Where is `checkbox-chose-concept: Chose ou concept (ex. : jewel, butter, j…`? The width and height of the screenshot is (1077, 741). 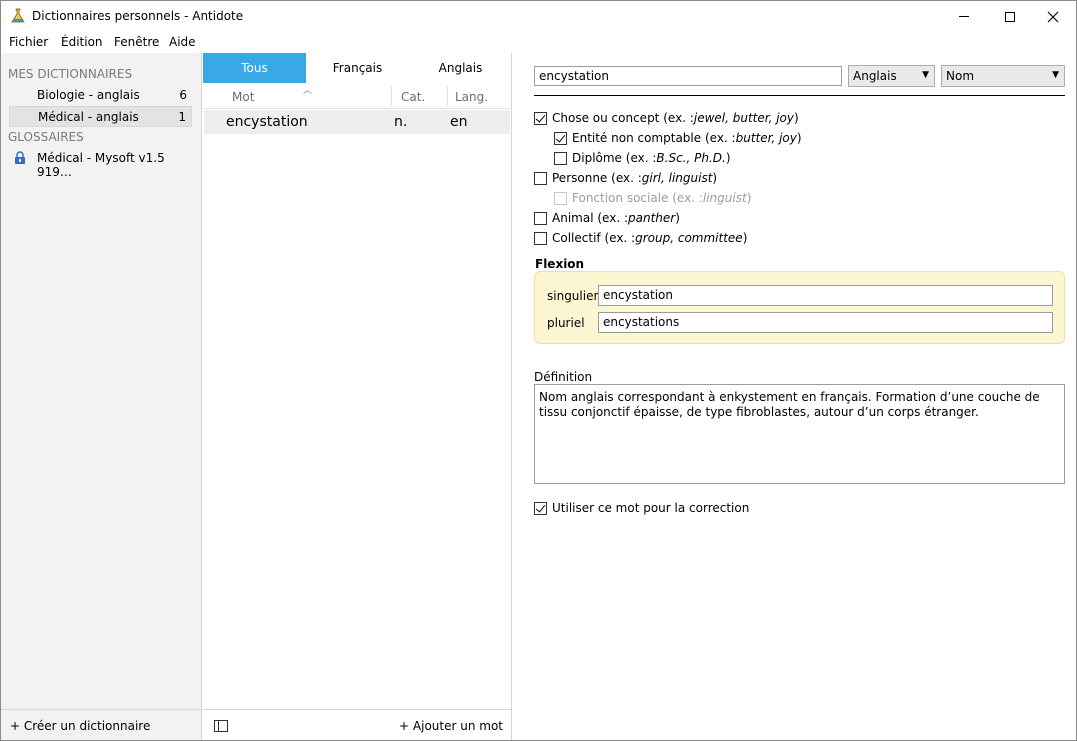
checkbox-chose-concept: Chose ou concept (ex. : jewel, butter, j… is located at coordinates (666, 118).